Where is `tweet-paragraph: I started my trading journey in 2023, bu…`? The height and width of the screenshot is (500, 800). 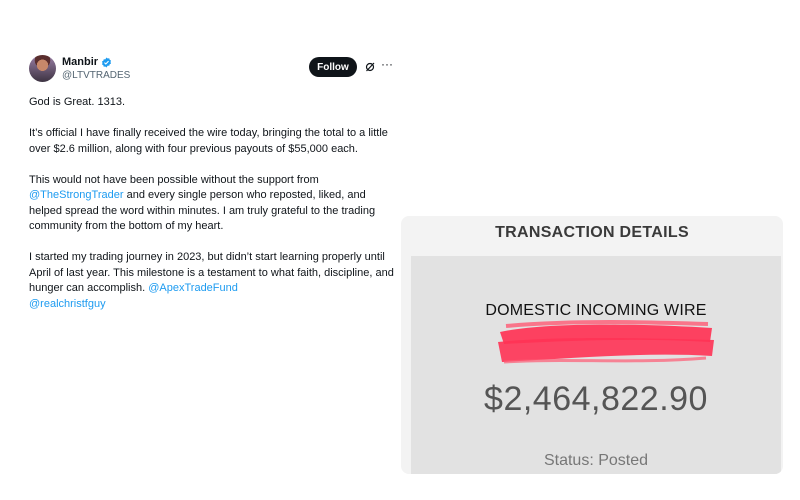 tweet-paragraph: I started my trading journey in 2023, bu… is located at coordinates (214, 281).